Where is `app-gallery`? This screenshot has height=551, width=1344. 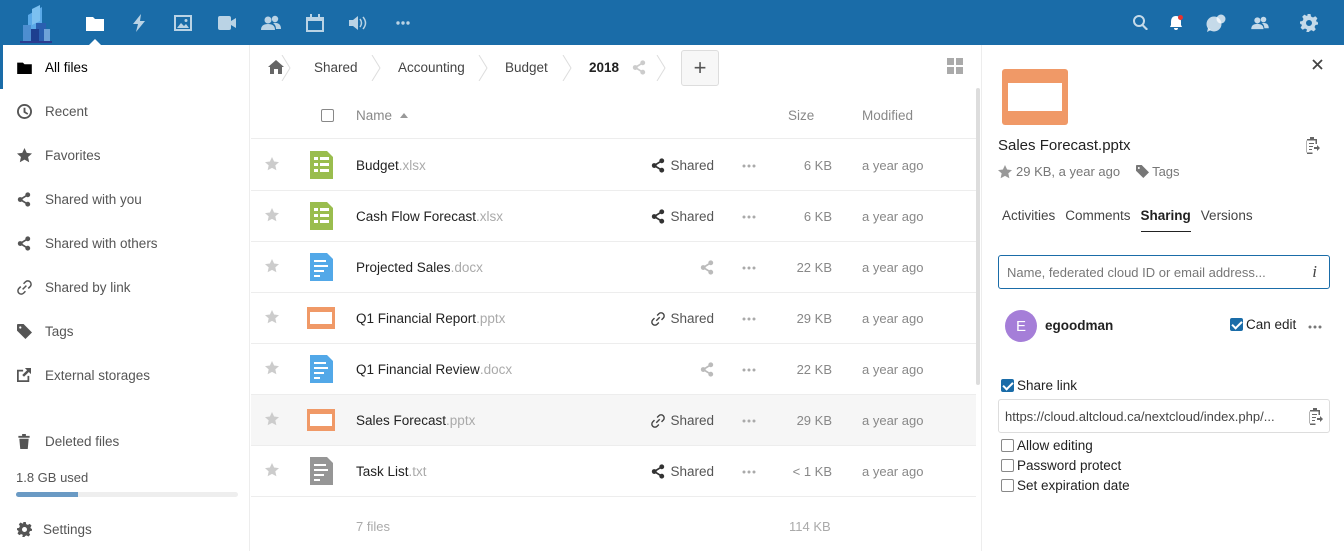 app-gallery is located at coordinates (183, 22).